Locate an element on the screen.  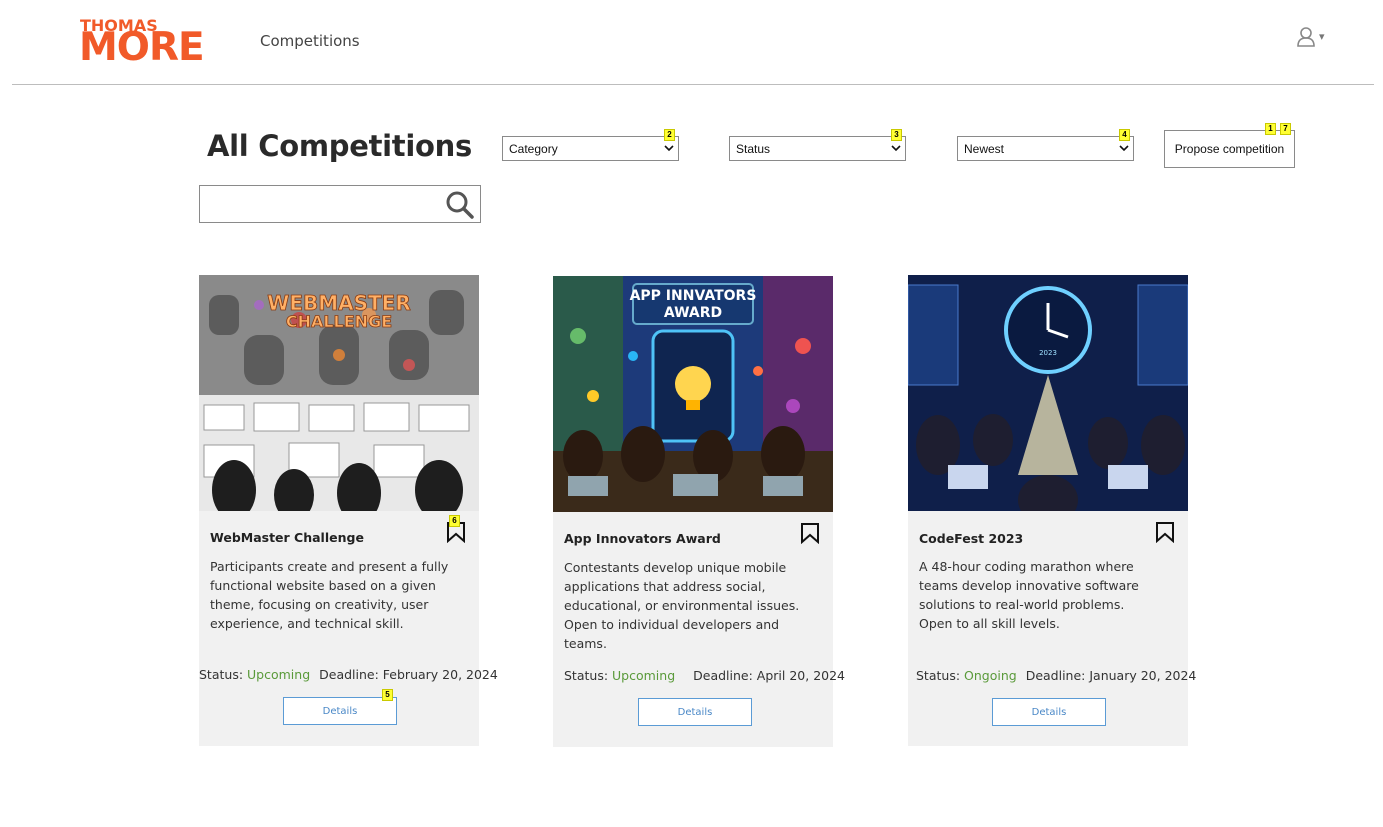
annotation-badge: 3 is located at coordinates (896, 135).